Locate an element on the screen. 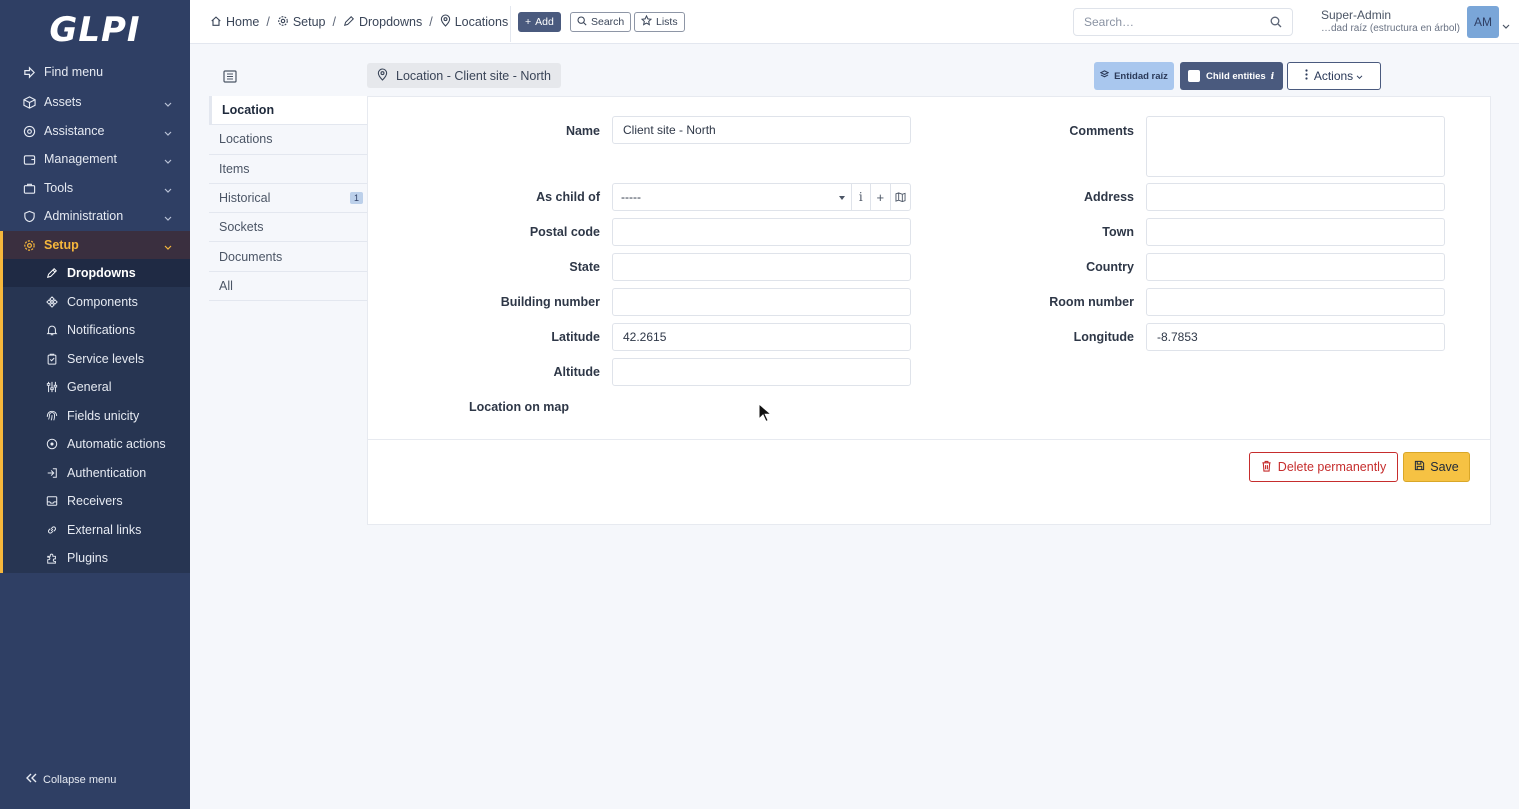 The image size is (1519, 809). glpi-logo: GLPI is located at coordinates (95, 30).